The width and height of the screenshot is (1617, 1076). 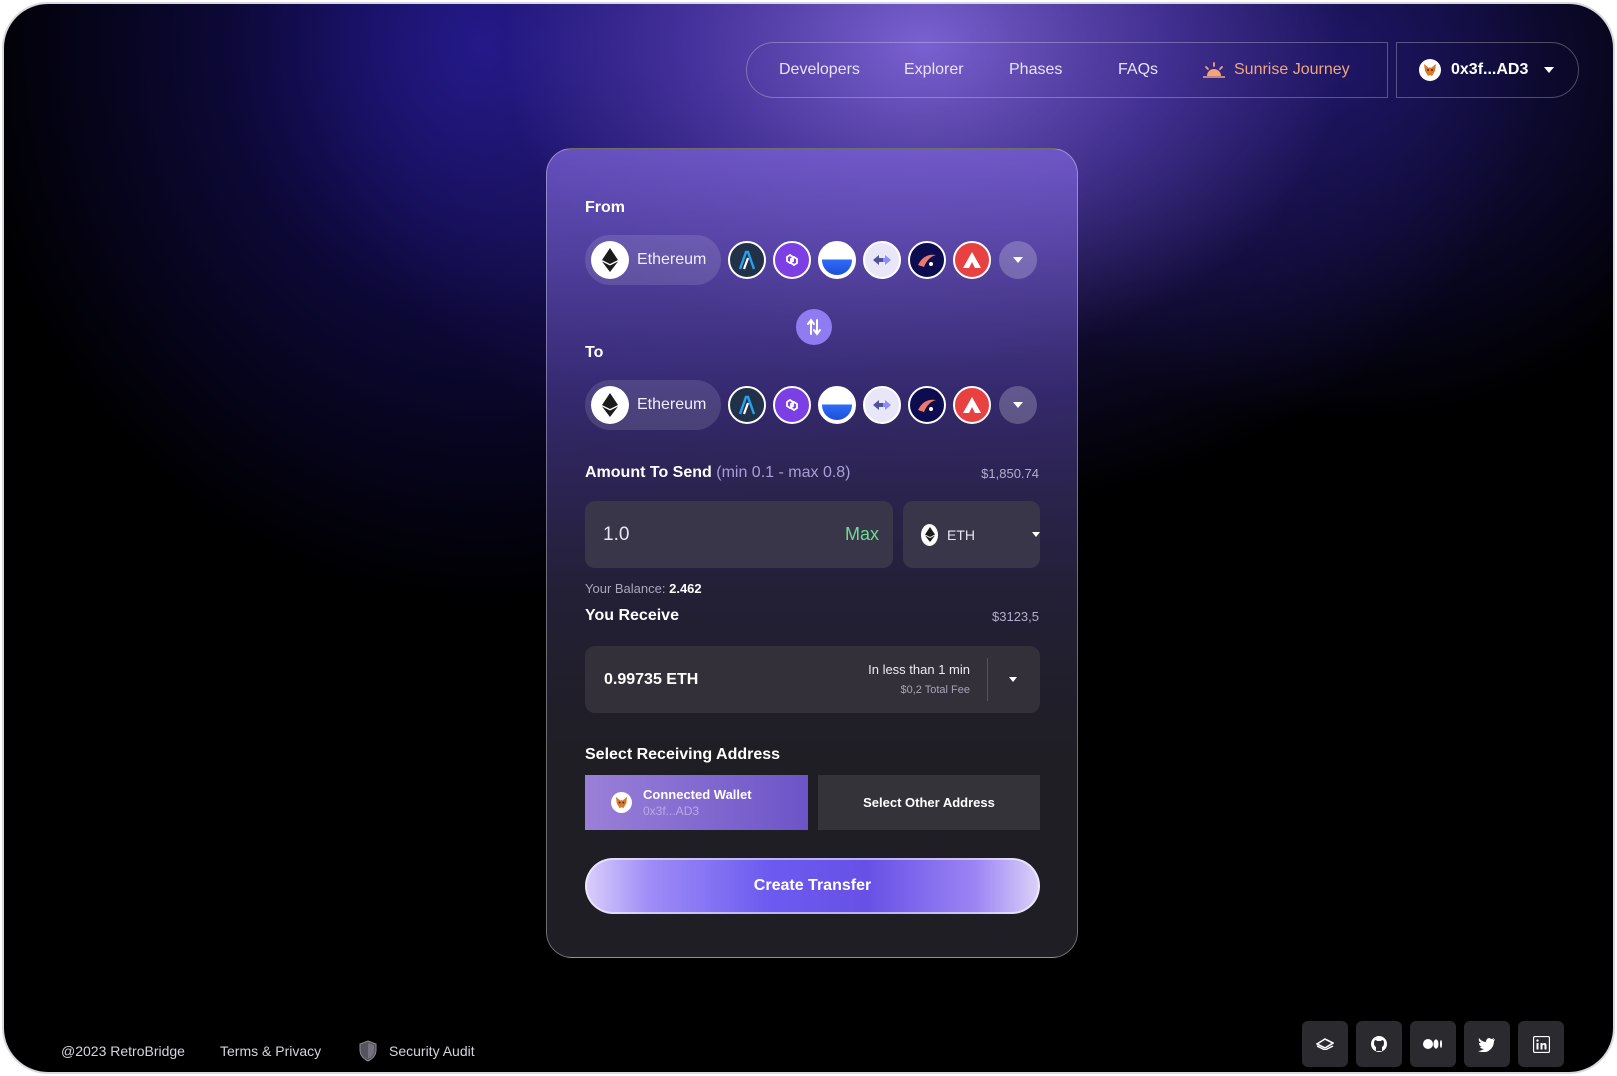 What do you see at coordinates (929, 802) in the screenshot?
I see `select-other-address-button: Select Other Address` at bounding box center [929, 802].